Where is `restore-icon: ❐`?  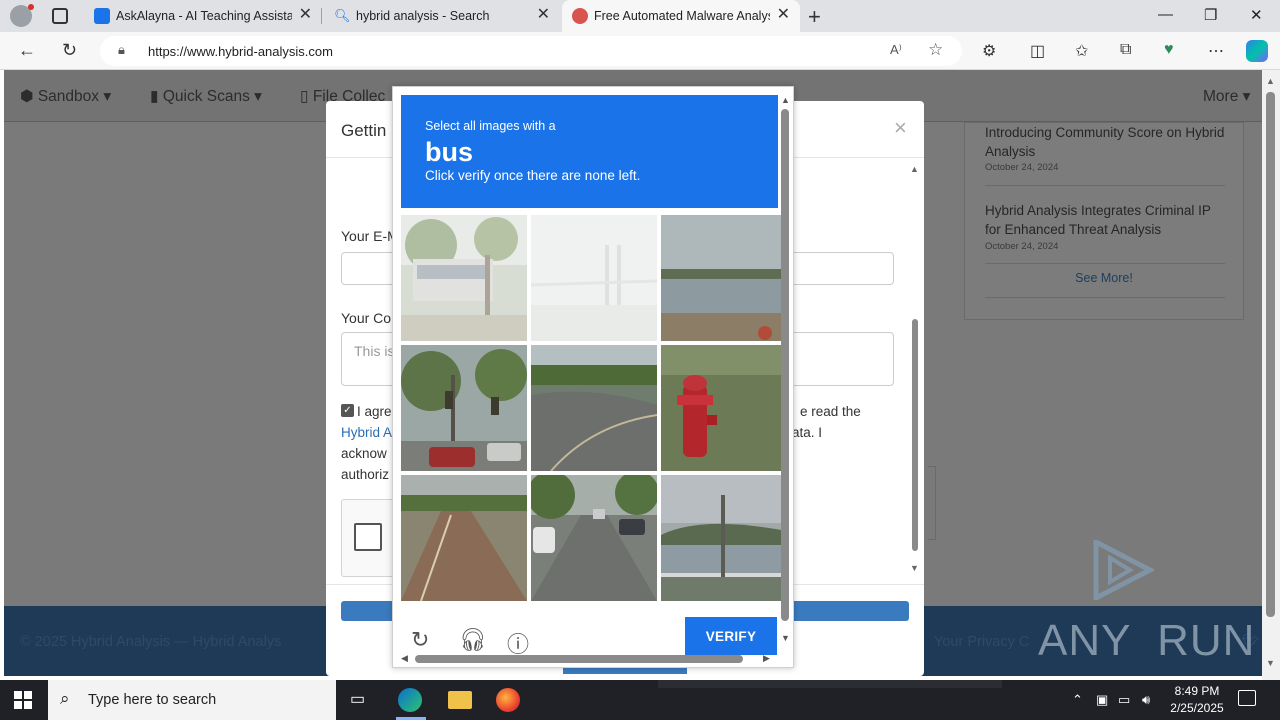
restore-icon: ❐ is located at coordinates (1210, 15).